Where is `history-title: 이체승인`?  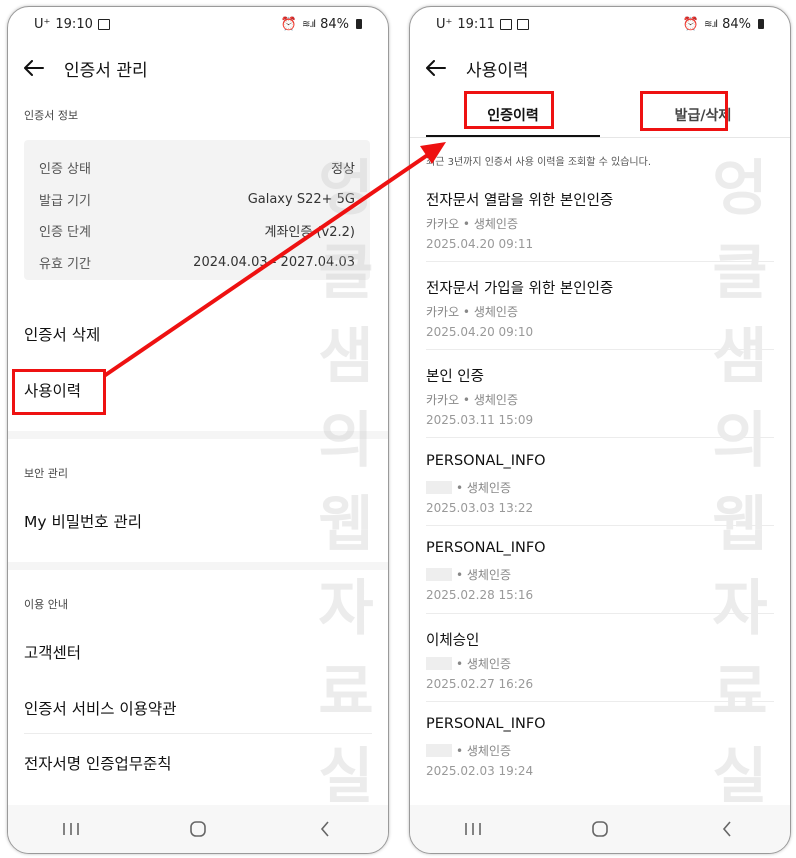
history-title: 이체승인 is located at coordinates (453, 641).